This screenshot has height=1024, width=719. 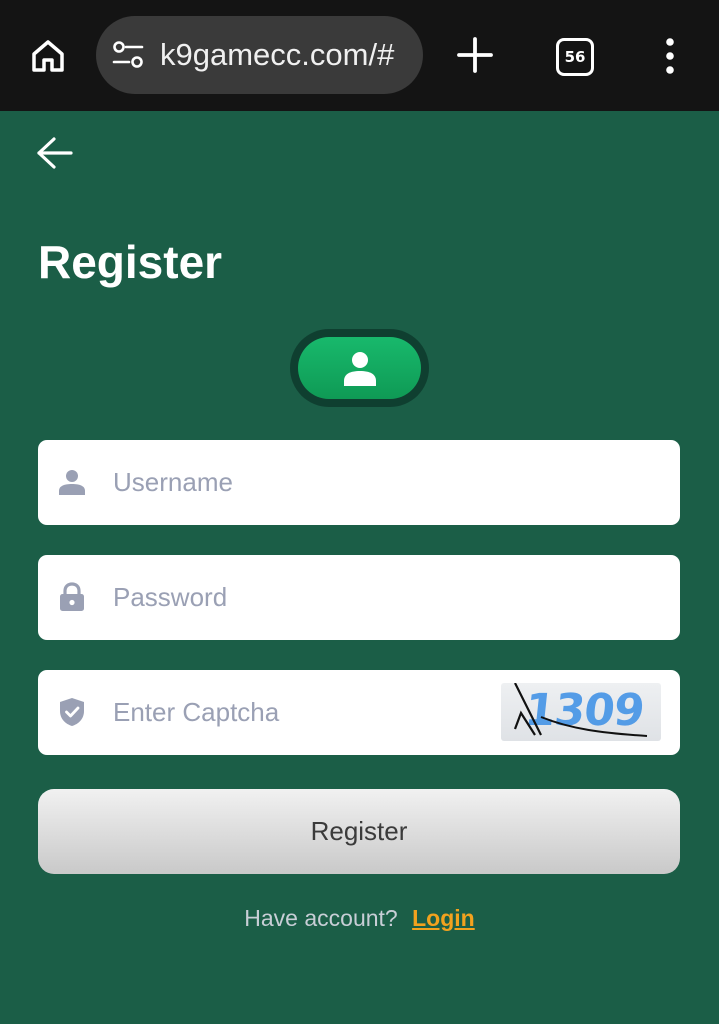 What do you see at coordinates (285, 55) in the screenshot?
I see `url-text: k9gamecc.com/#` at bounding box center [285, 55].